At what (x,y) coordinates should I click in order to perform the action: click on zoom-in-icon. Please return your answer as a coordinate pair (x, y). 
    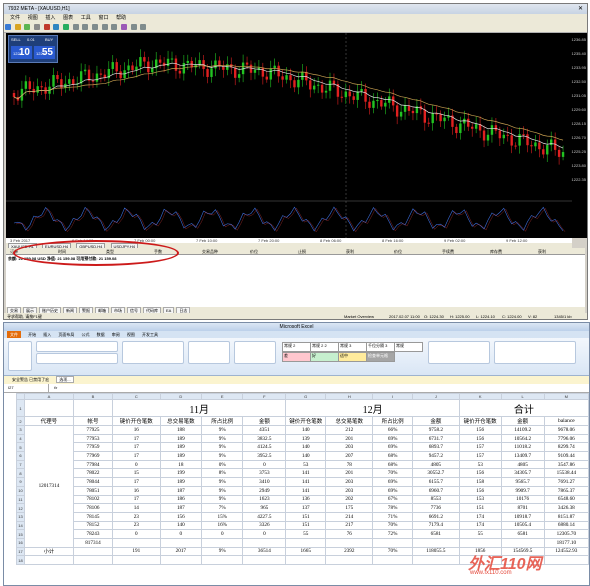
    Looking at the image, I should click on (104, 27).